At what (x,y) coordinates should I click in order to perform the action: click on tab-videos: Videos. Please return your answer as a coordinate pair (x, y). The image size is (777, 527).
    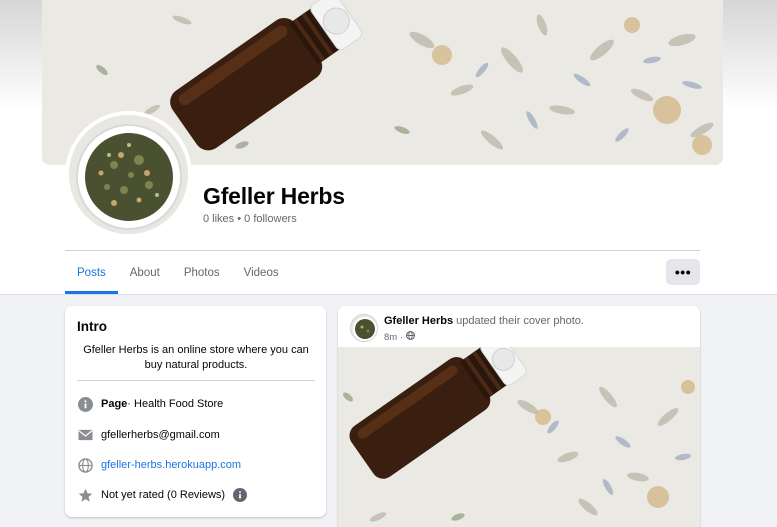
    Looking at the image, I should click on (261, 272).